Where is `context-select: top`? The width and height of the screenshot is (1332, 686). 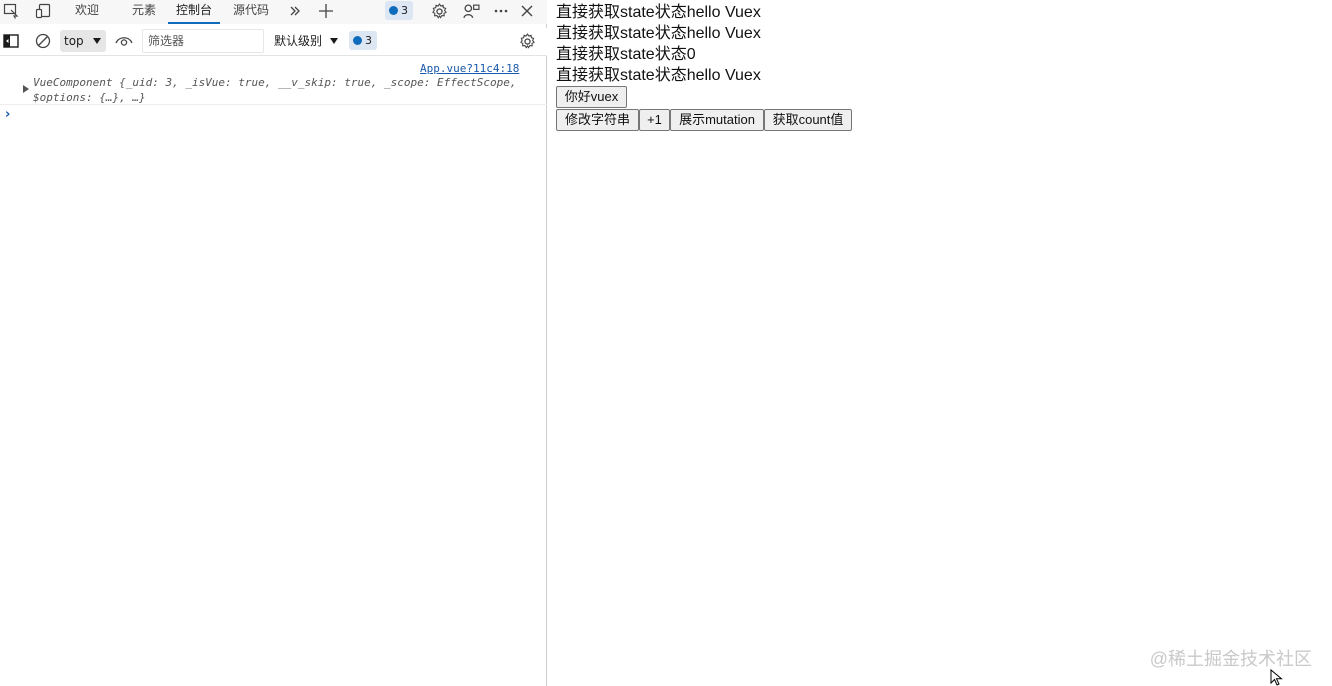
context-select: top is located at coordinates (83, 41).